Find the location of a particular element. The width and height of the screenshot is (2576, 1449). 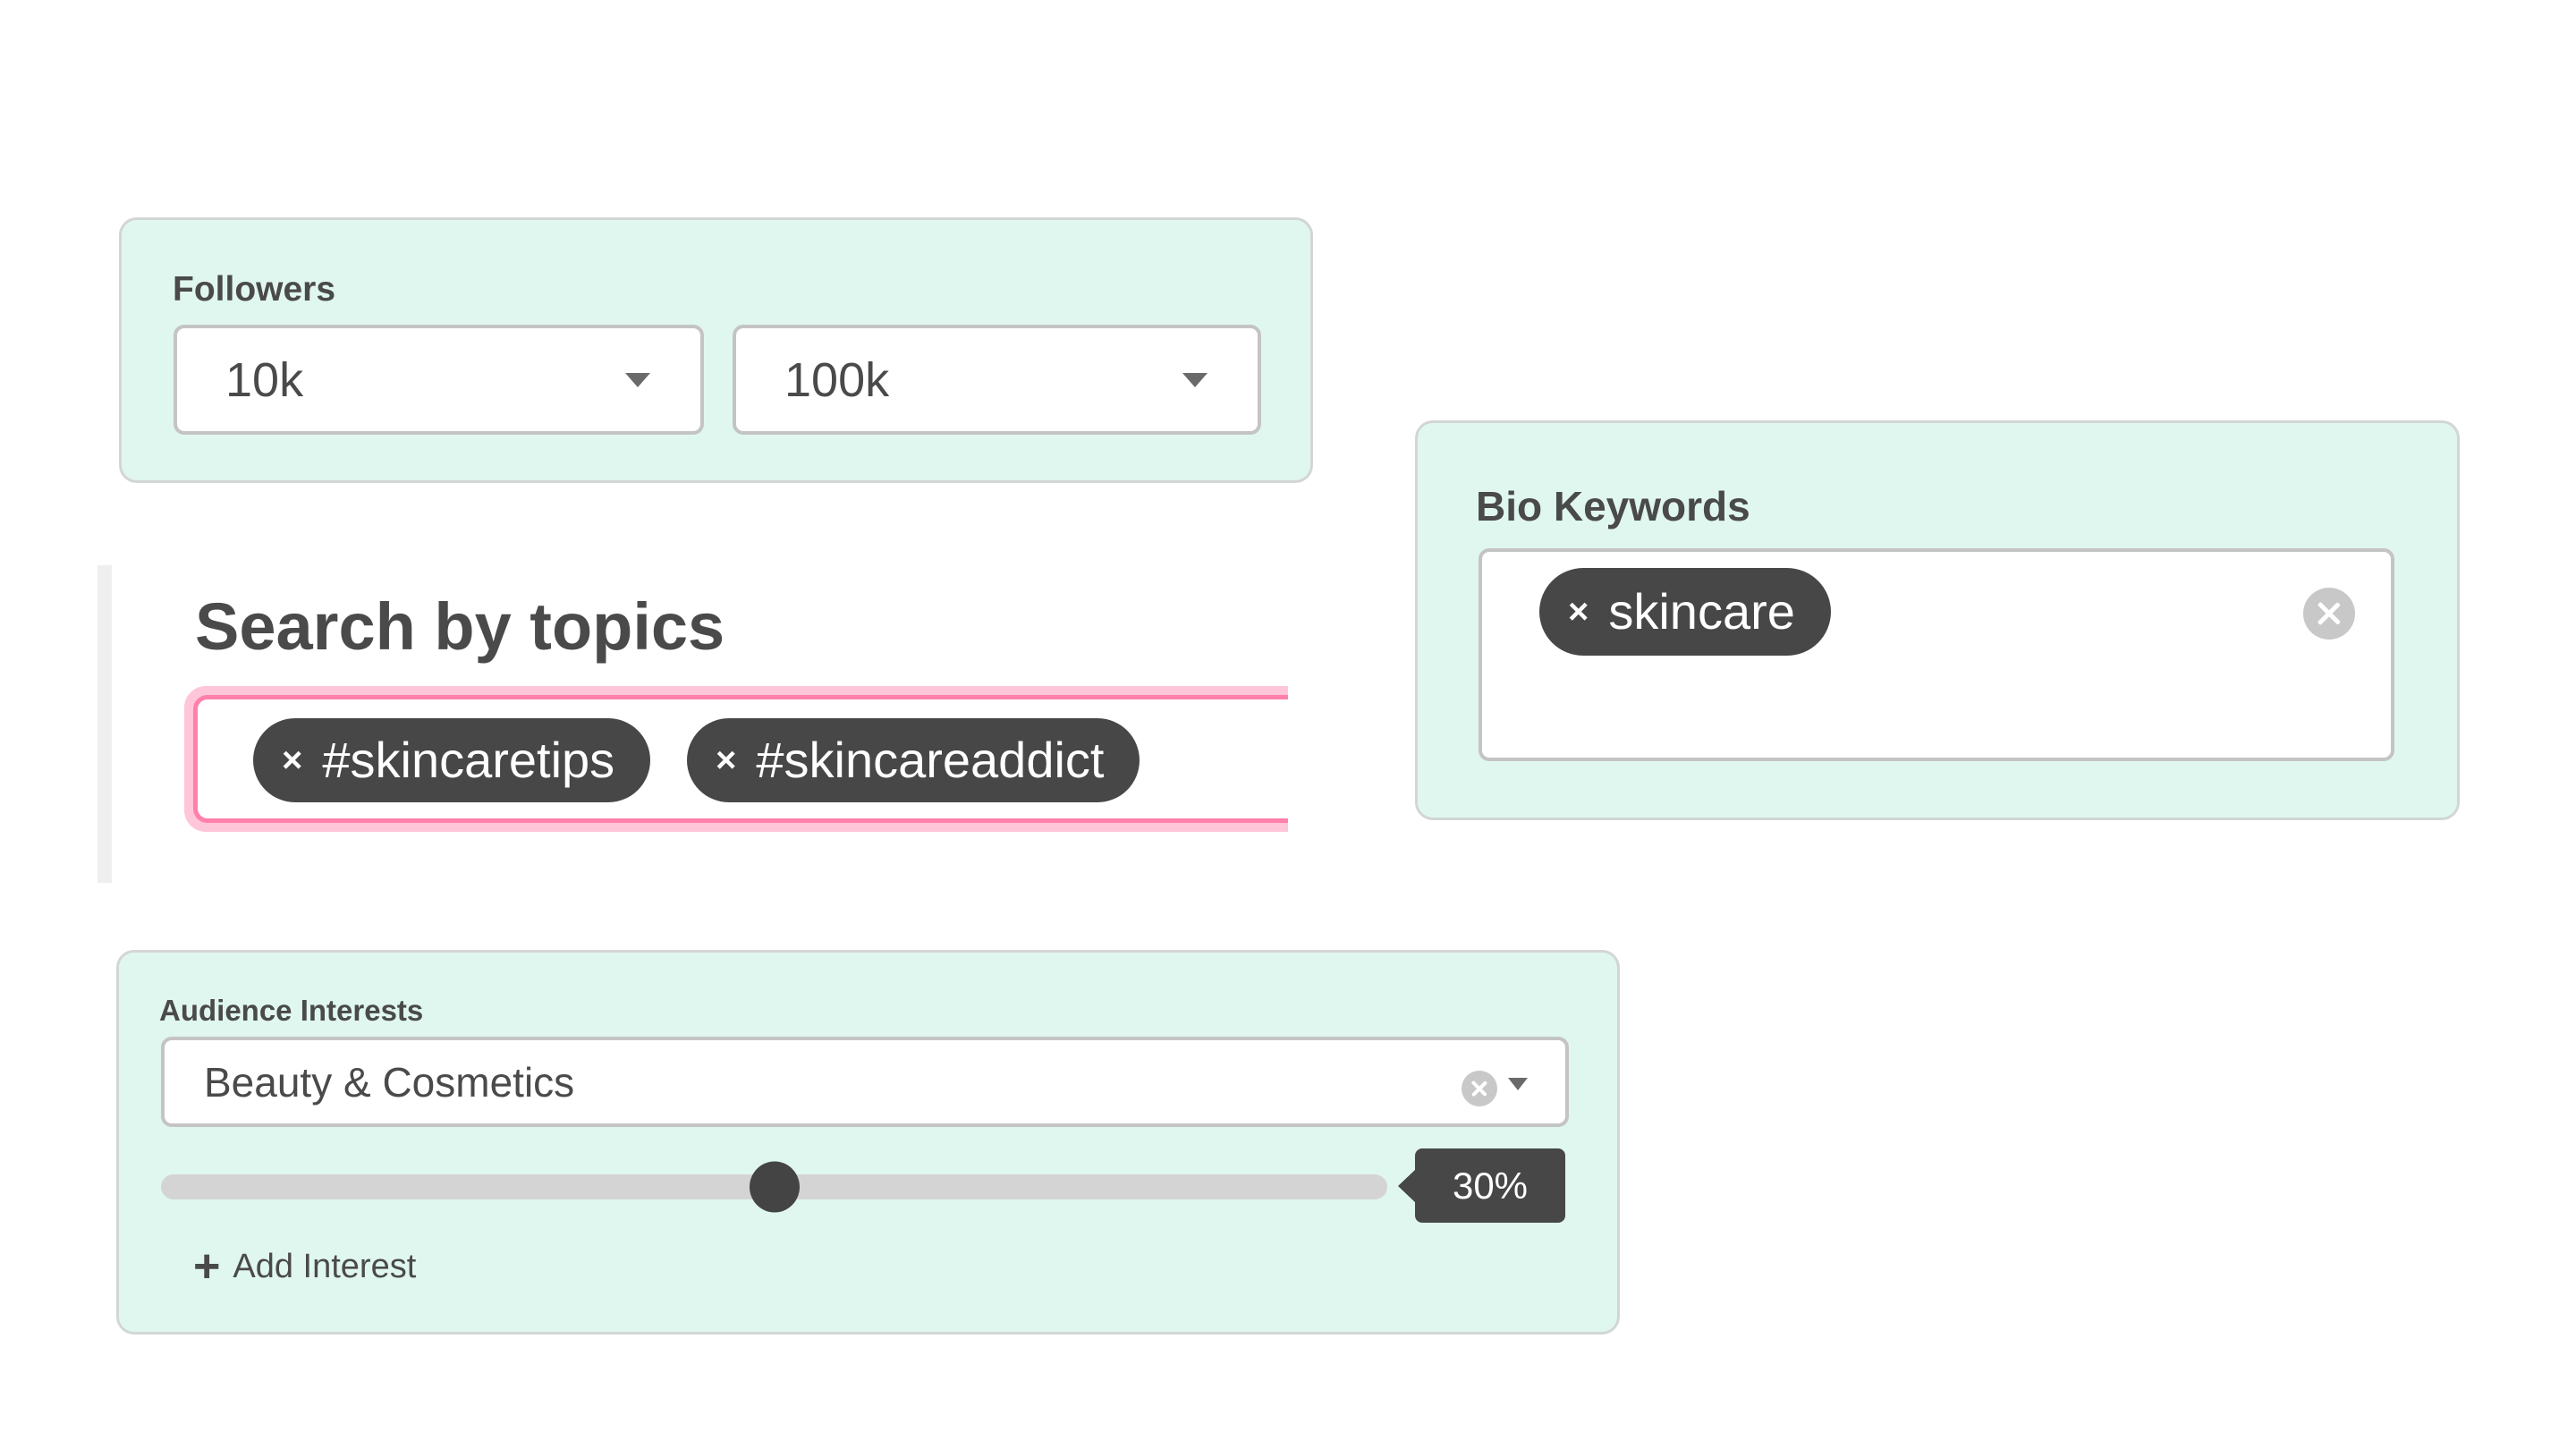

followers-label: Followers is located at coordinates (254, 289).